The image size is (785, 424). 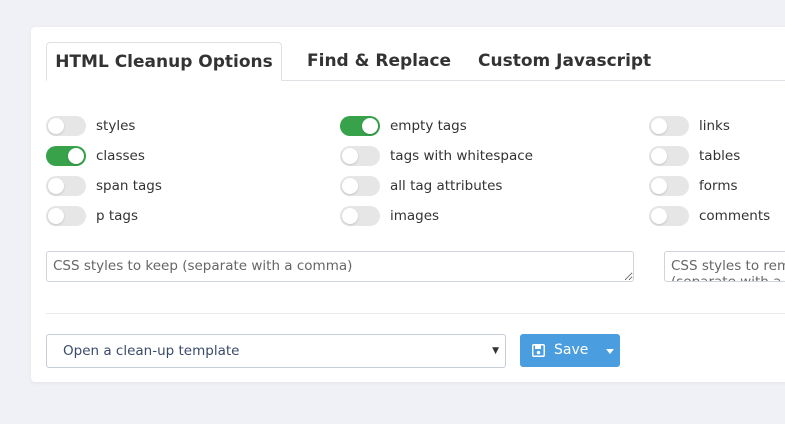 What do you see at coordinates (164, 61) in the screenshot?
I see `tab-html-cleanup-options: HTML Cleanup Options` at bounding box center [164, 61].